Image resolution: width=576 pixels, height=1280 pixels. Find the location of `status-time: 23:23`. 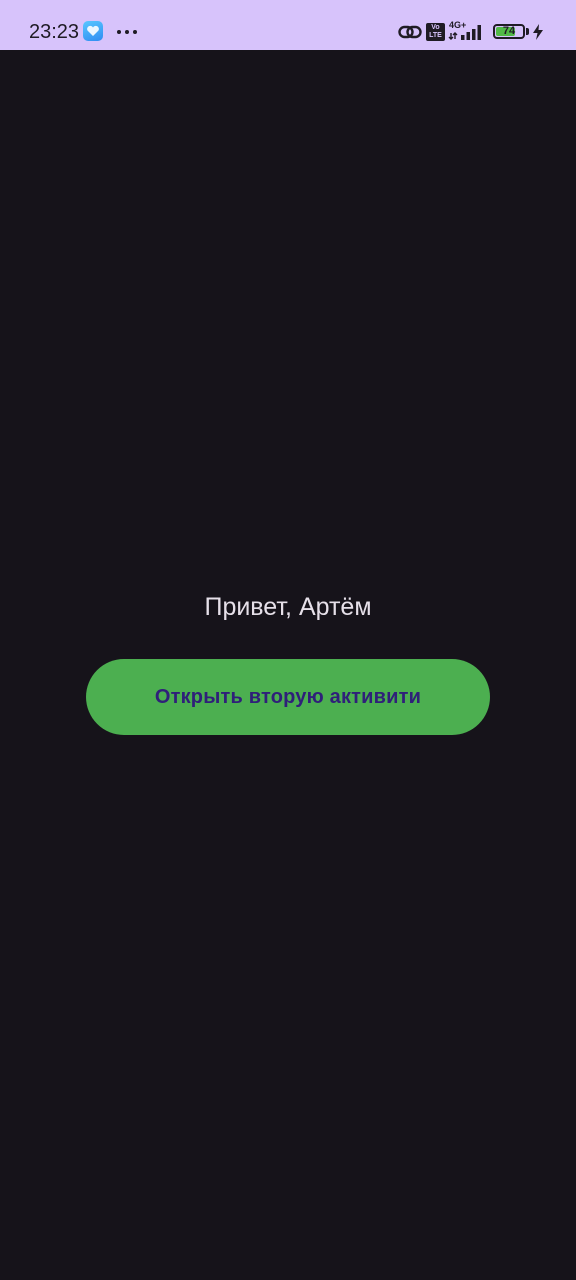

status-time: 23:23 is located at coordinates (54, 32).